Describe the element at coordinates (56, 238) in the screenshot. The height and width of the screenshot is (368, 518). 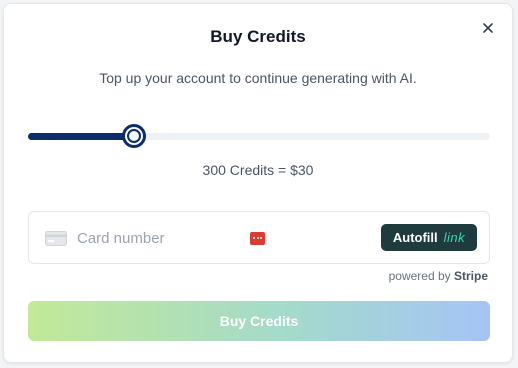
I see `credit-card-icon` at that location.